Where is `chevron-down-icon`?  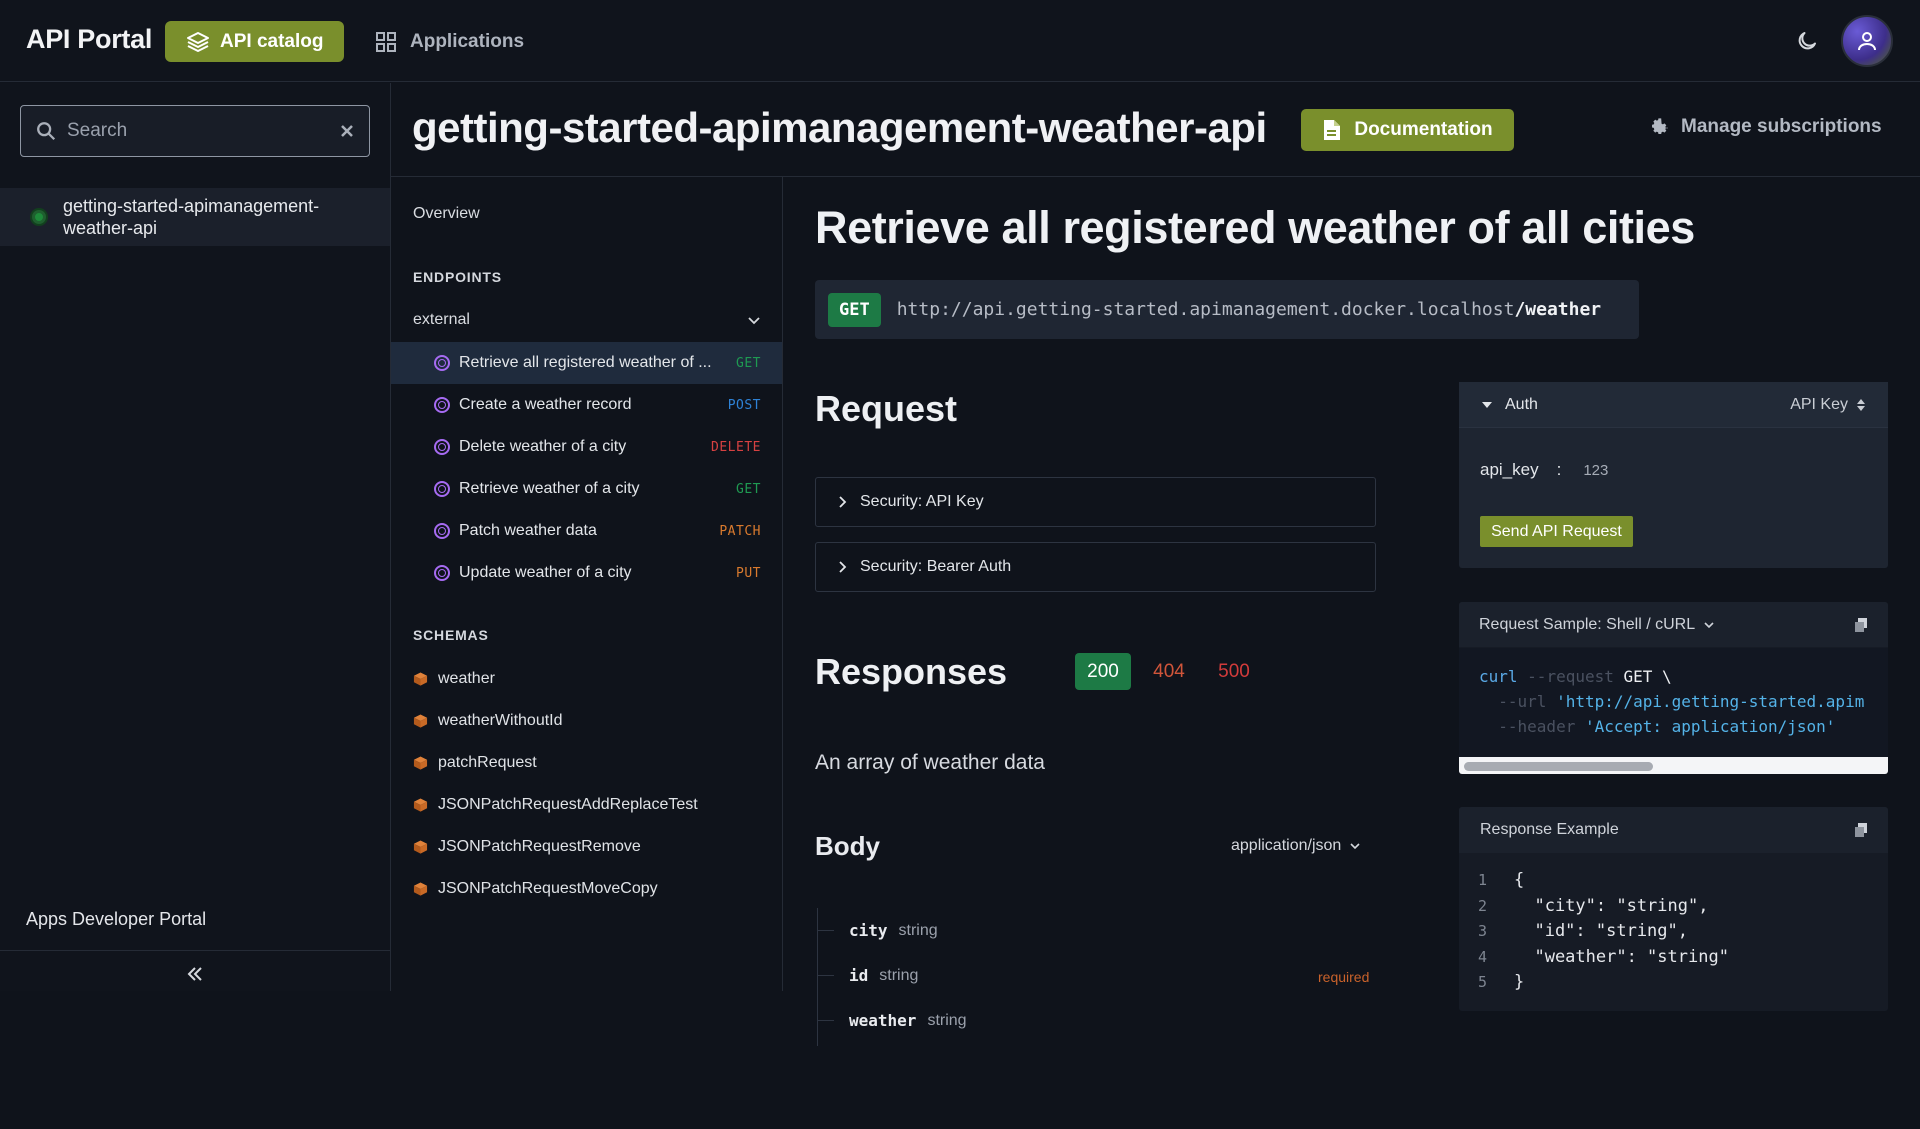 chevron-down-icon is located at coordinates (1355, 846).